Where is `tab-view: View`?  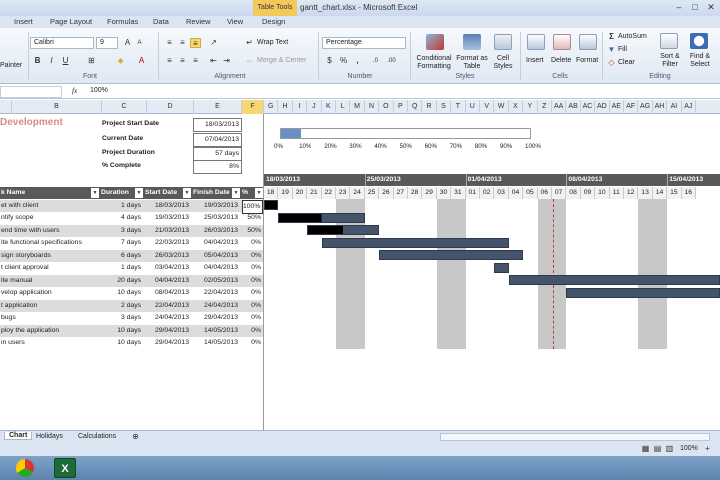 tab-view: View is located at coordinates (235, 22).